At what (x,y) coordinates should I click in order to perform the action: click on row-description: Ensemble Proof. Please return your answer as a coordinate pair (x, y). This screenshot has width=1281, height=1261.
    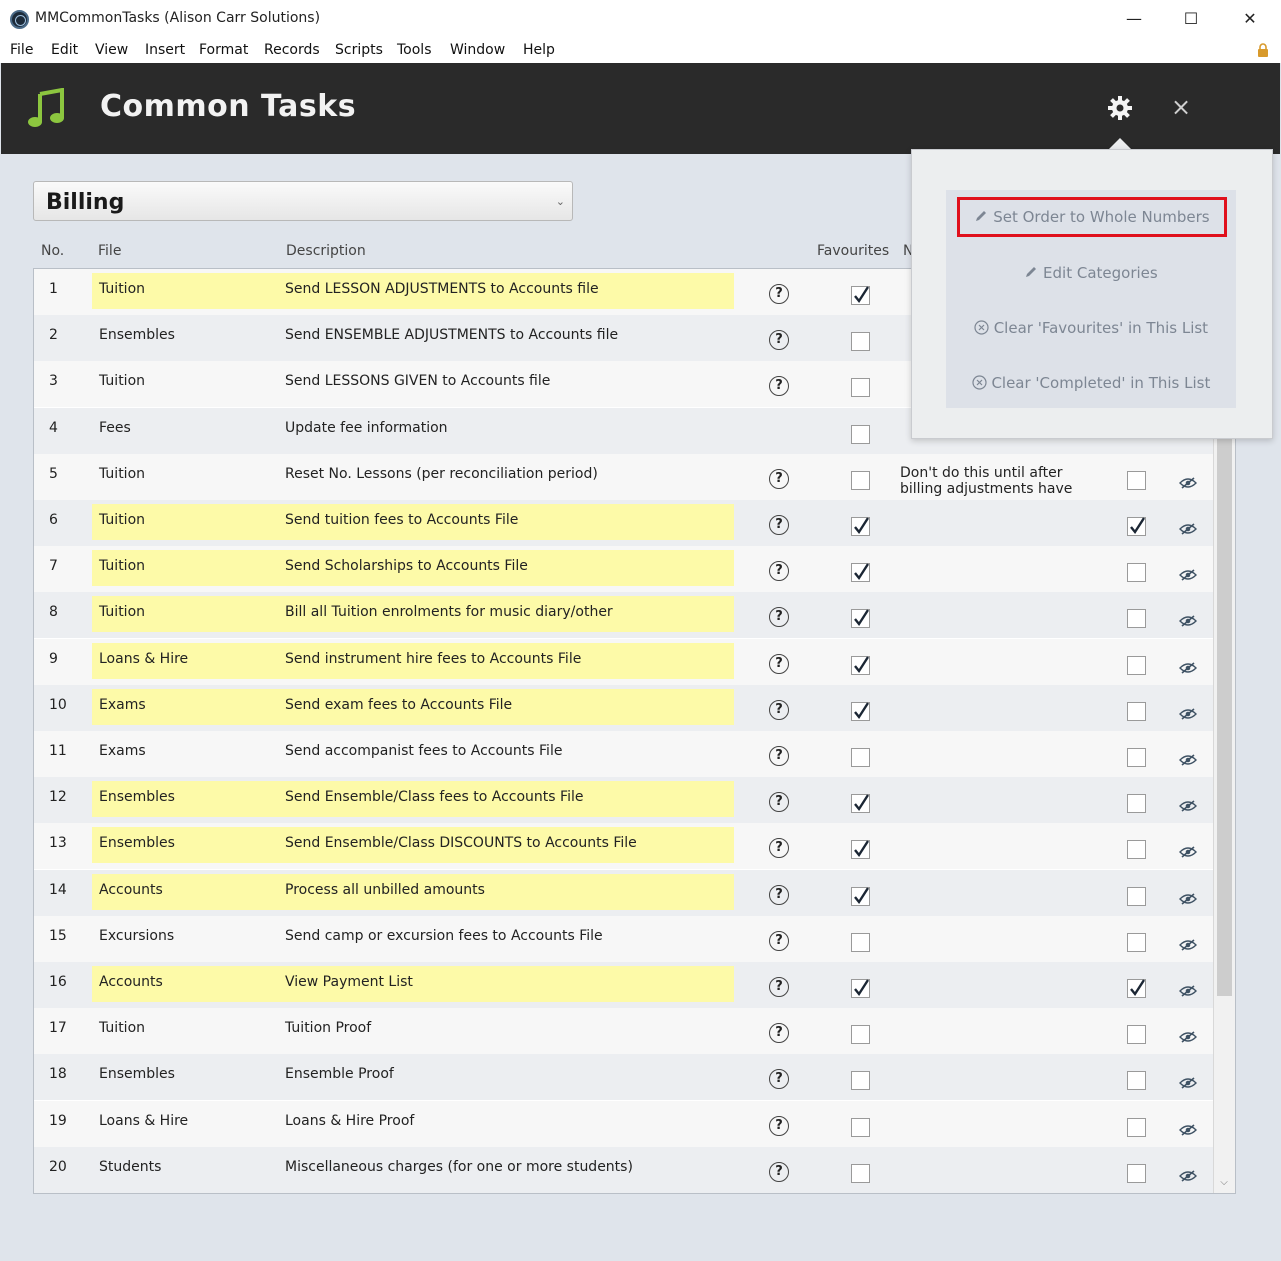
    Looking at the image, I should click on (339, 1074).